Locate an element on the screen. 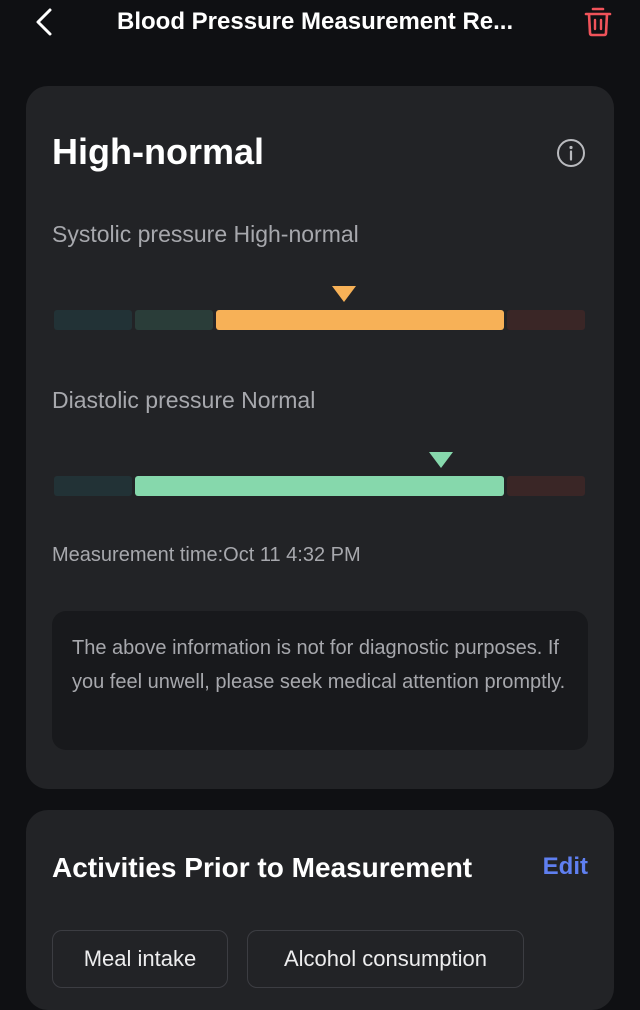 The height and width of the screenshot is (1010, 640). back-button is located at coordinates (46, 22).